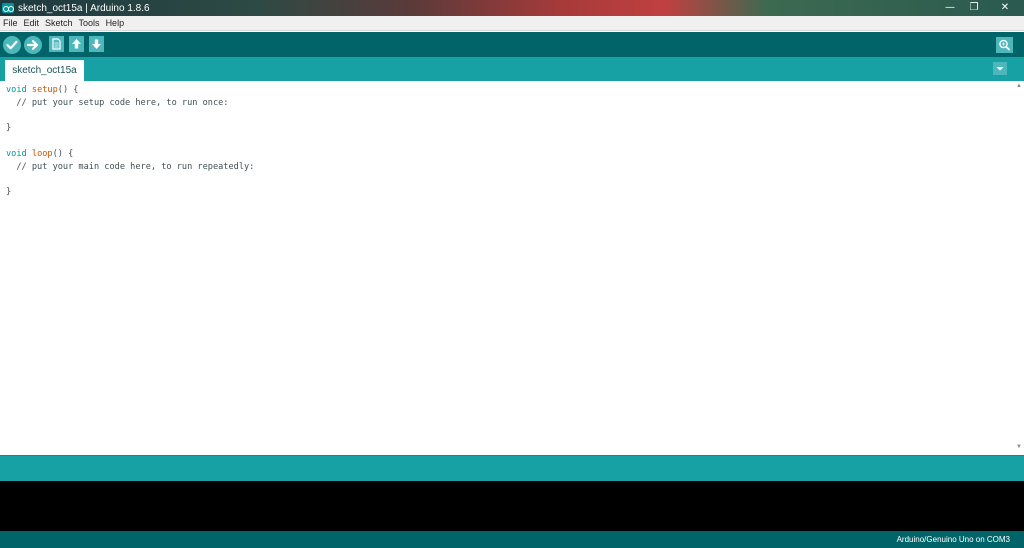 The height and width of the screenshot is (548, 1024). What do you see at coordinates (10, 23) in the screenshot?
I see `menu-file: File` at bounding box center [10, 23].